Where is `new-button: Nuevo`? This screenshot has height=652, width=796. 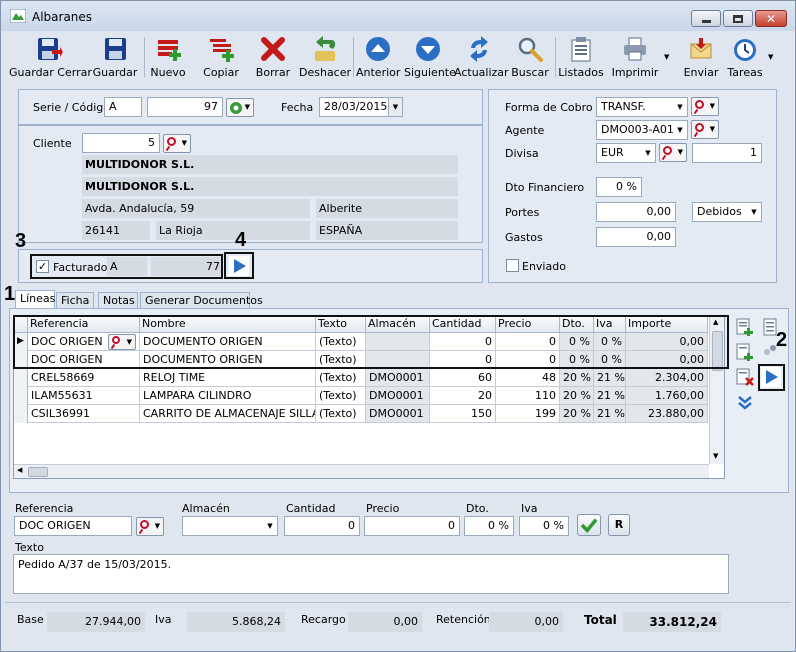
new-button: Nuevo is located at coordinates (168, 57).